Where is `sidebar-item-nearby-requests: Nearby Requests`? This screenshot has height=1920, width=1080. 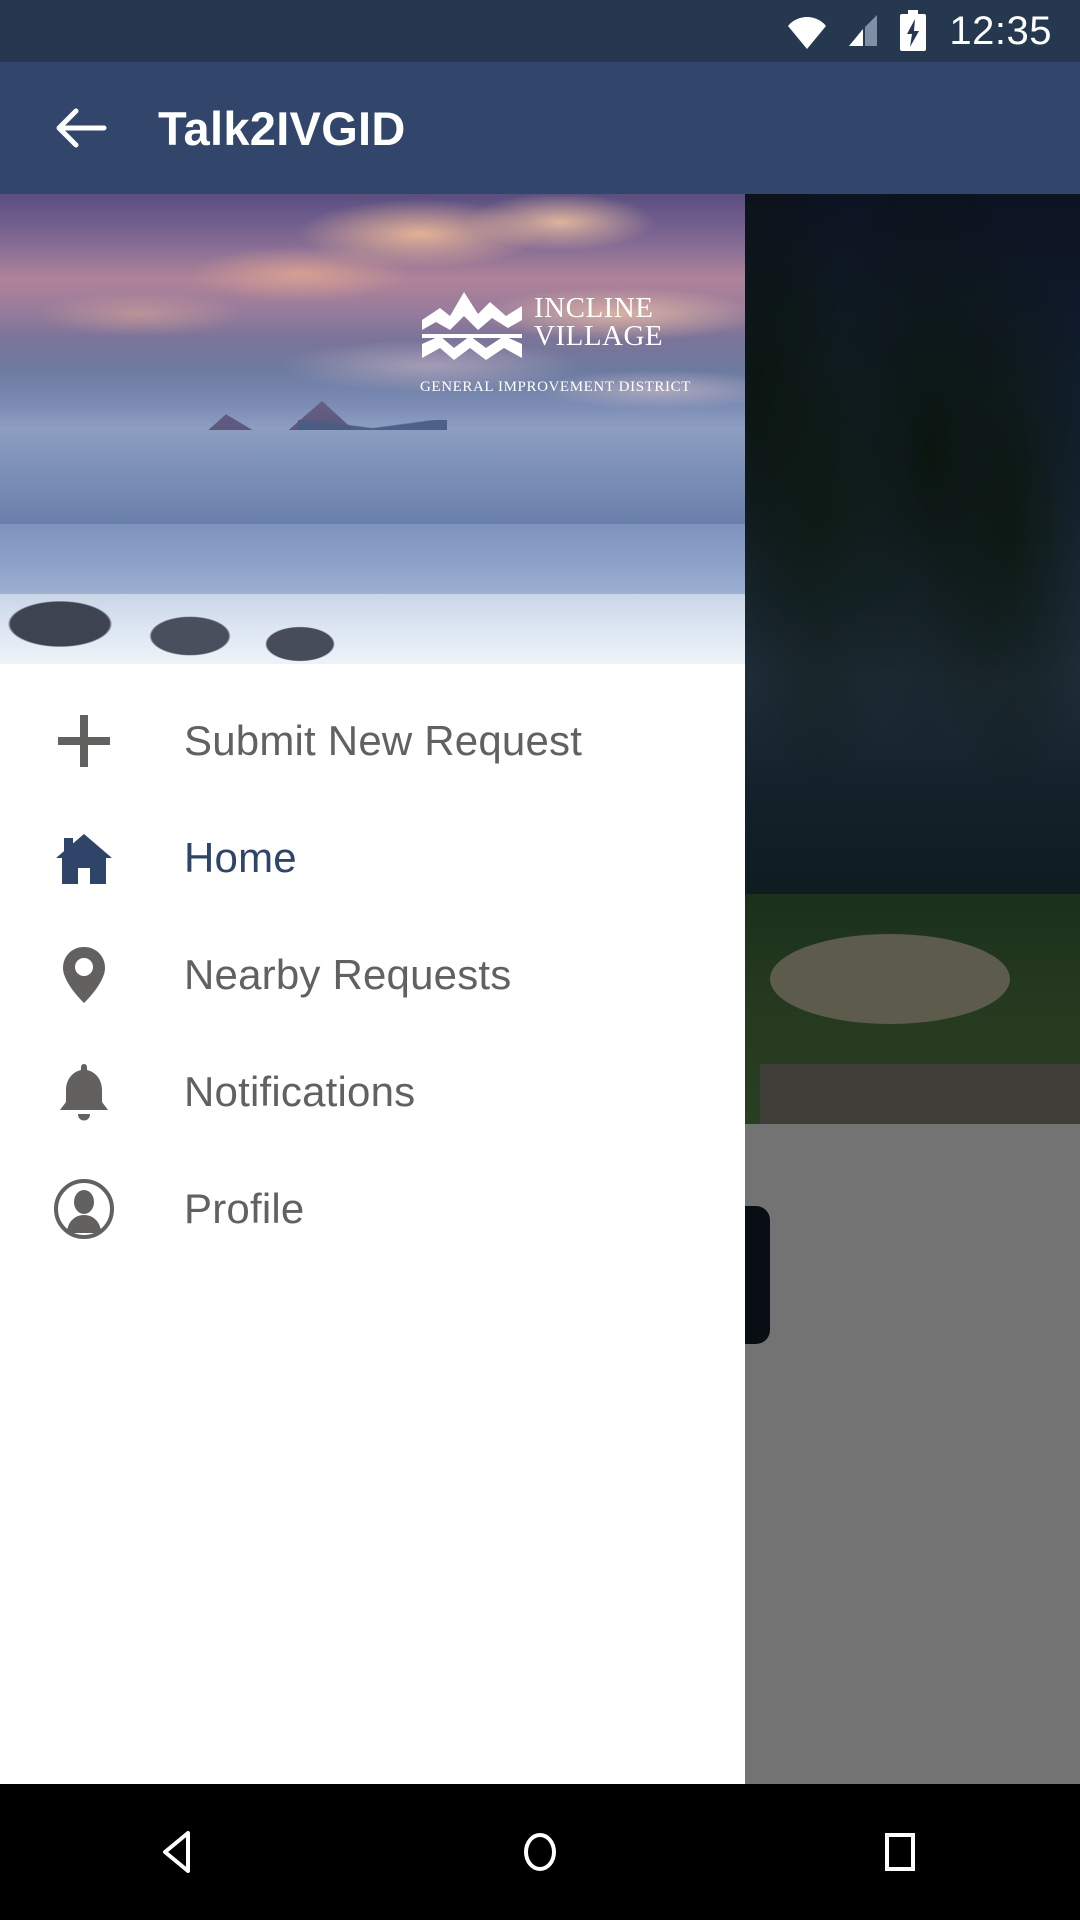 sidebar-item-nearby-requests: Nearby Requests is located at coordinates (372, 974).